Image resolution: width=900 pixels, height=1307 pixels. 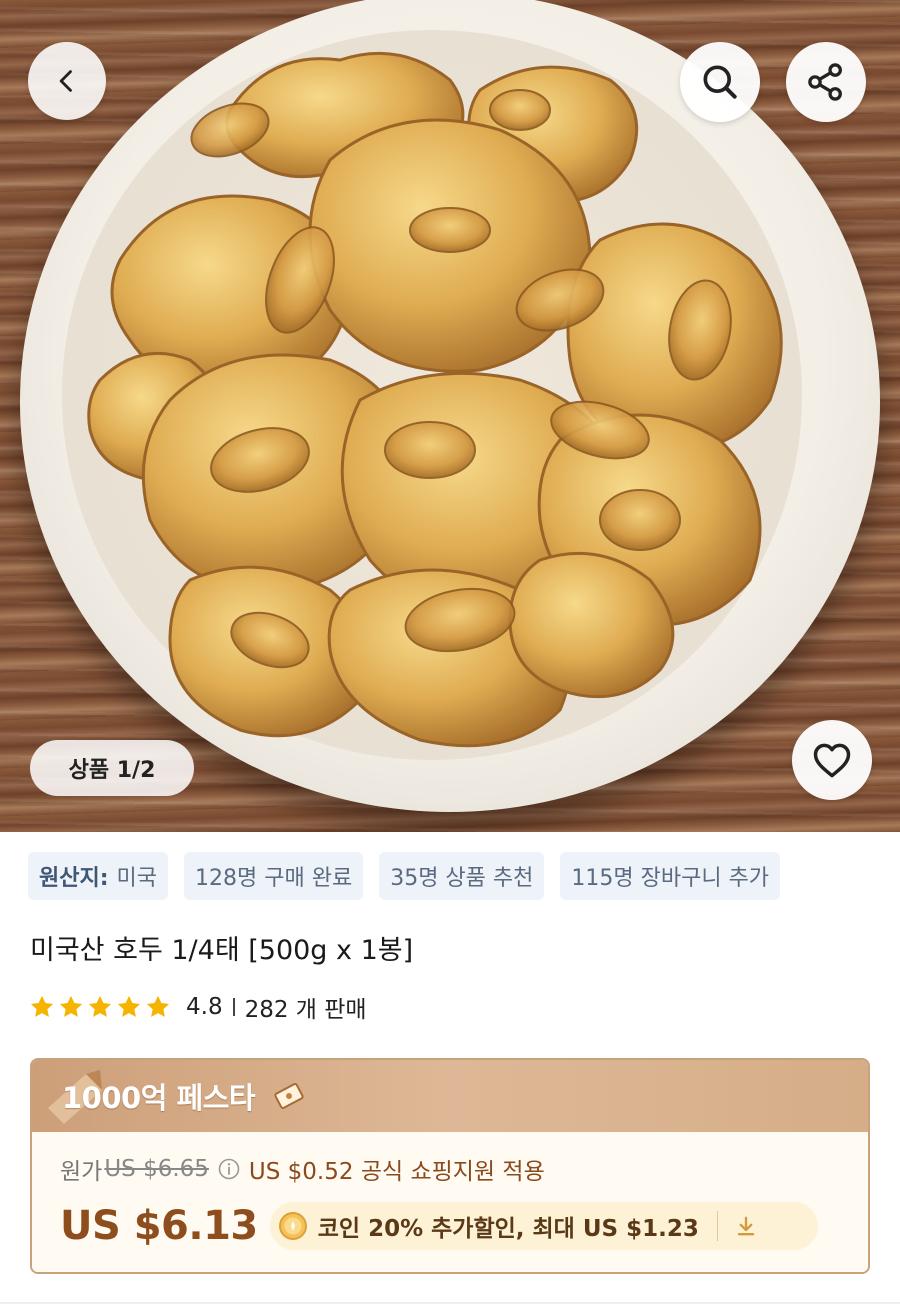 I want to click on wishlist-button, so click(x=832, y=760).